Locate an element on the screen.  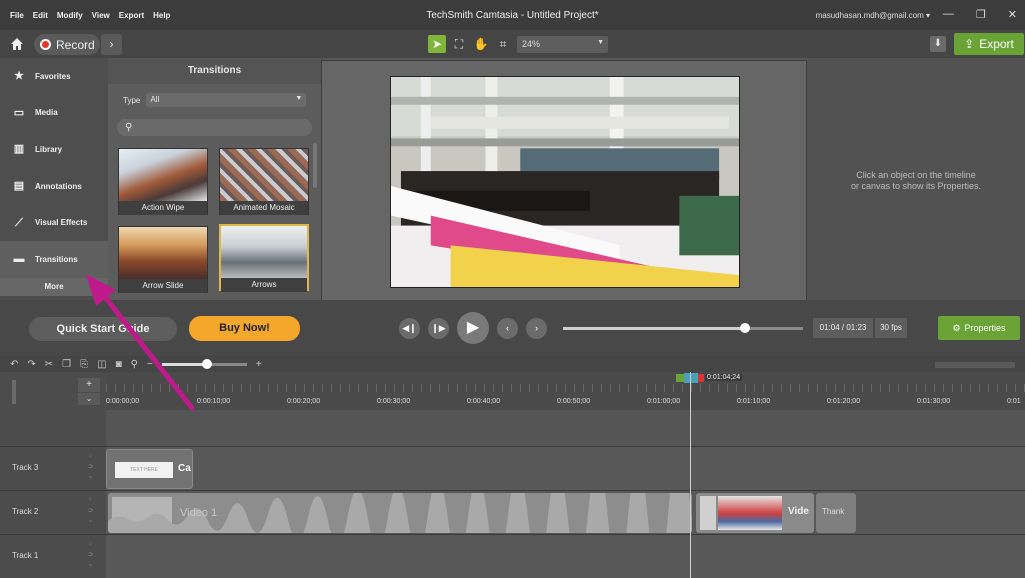
sidebar-item-annotations: ▤ Annotations is located at coordinates (54, 186).